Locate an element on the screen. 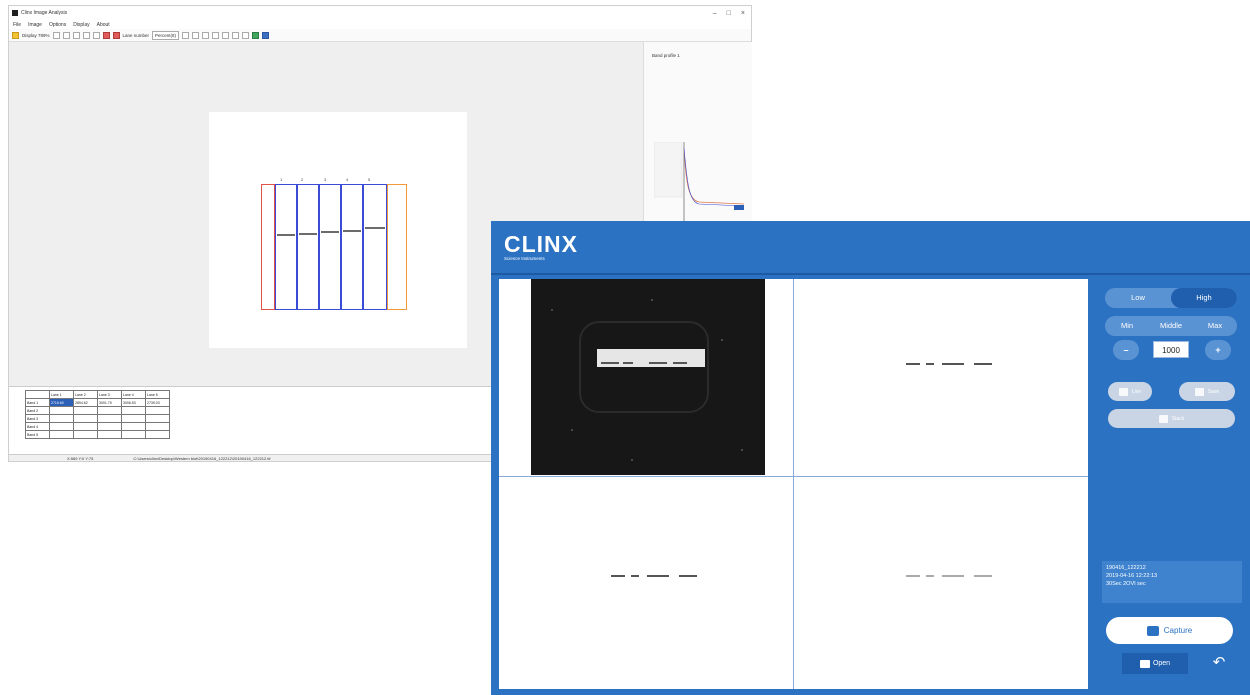  binning-middle-button: Middle is located at coordinates (1171, 326).